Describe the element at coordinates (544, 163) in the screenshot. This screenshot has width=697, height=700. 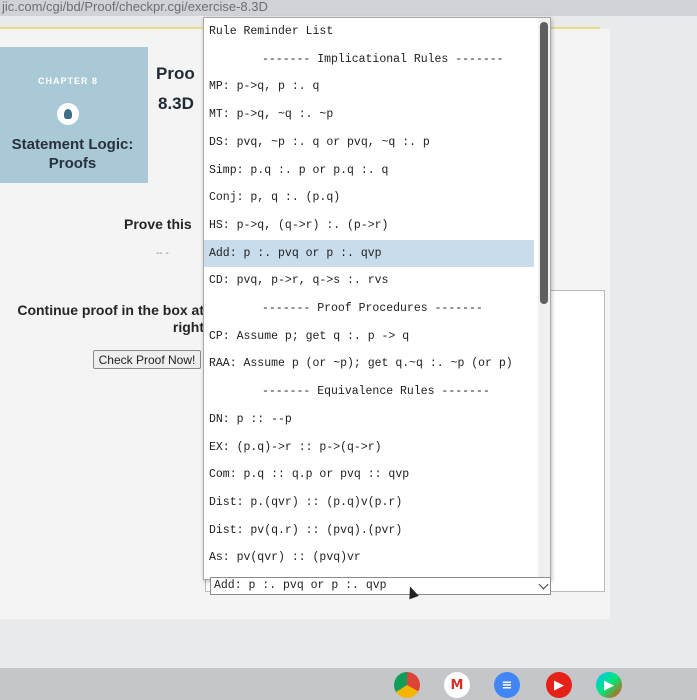
I see `scrollbar-thumb` at that location.